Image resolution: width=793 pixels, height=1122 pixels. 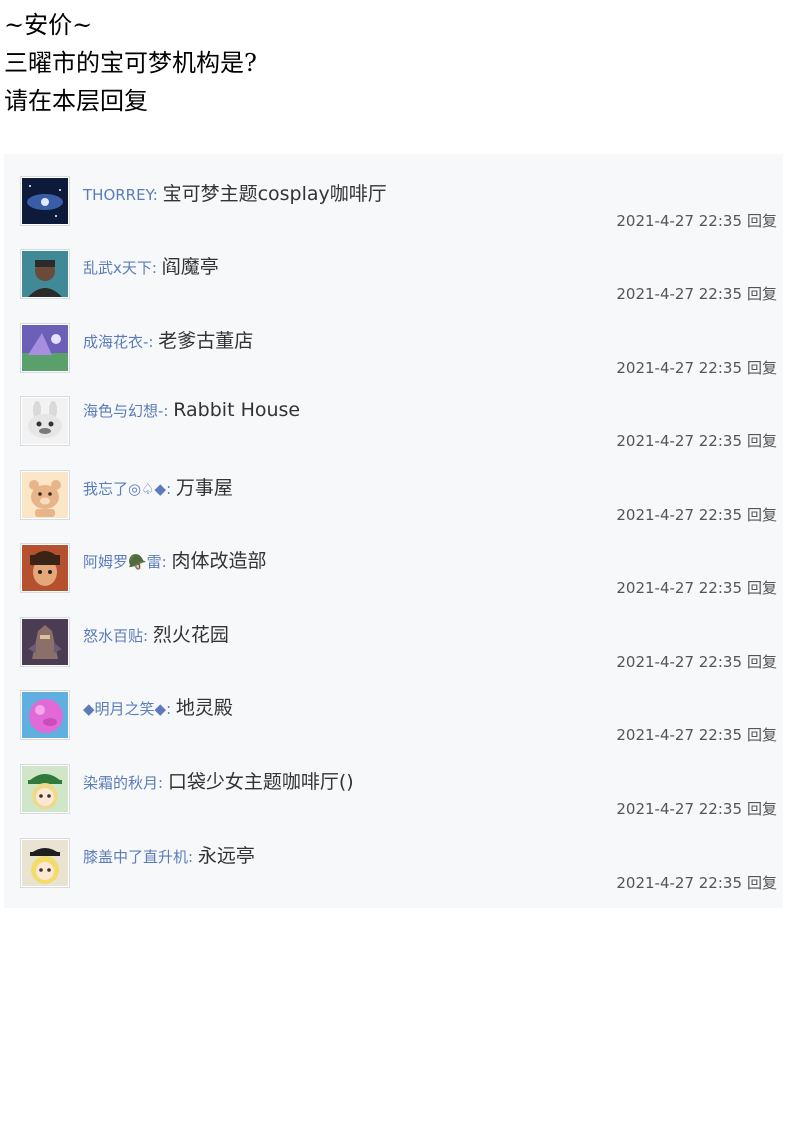 What do you see at coordinates (45, 421) in the screenshot?
I see `rabbit-avatar-icon` at bounding box center [45, 421].